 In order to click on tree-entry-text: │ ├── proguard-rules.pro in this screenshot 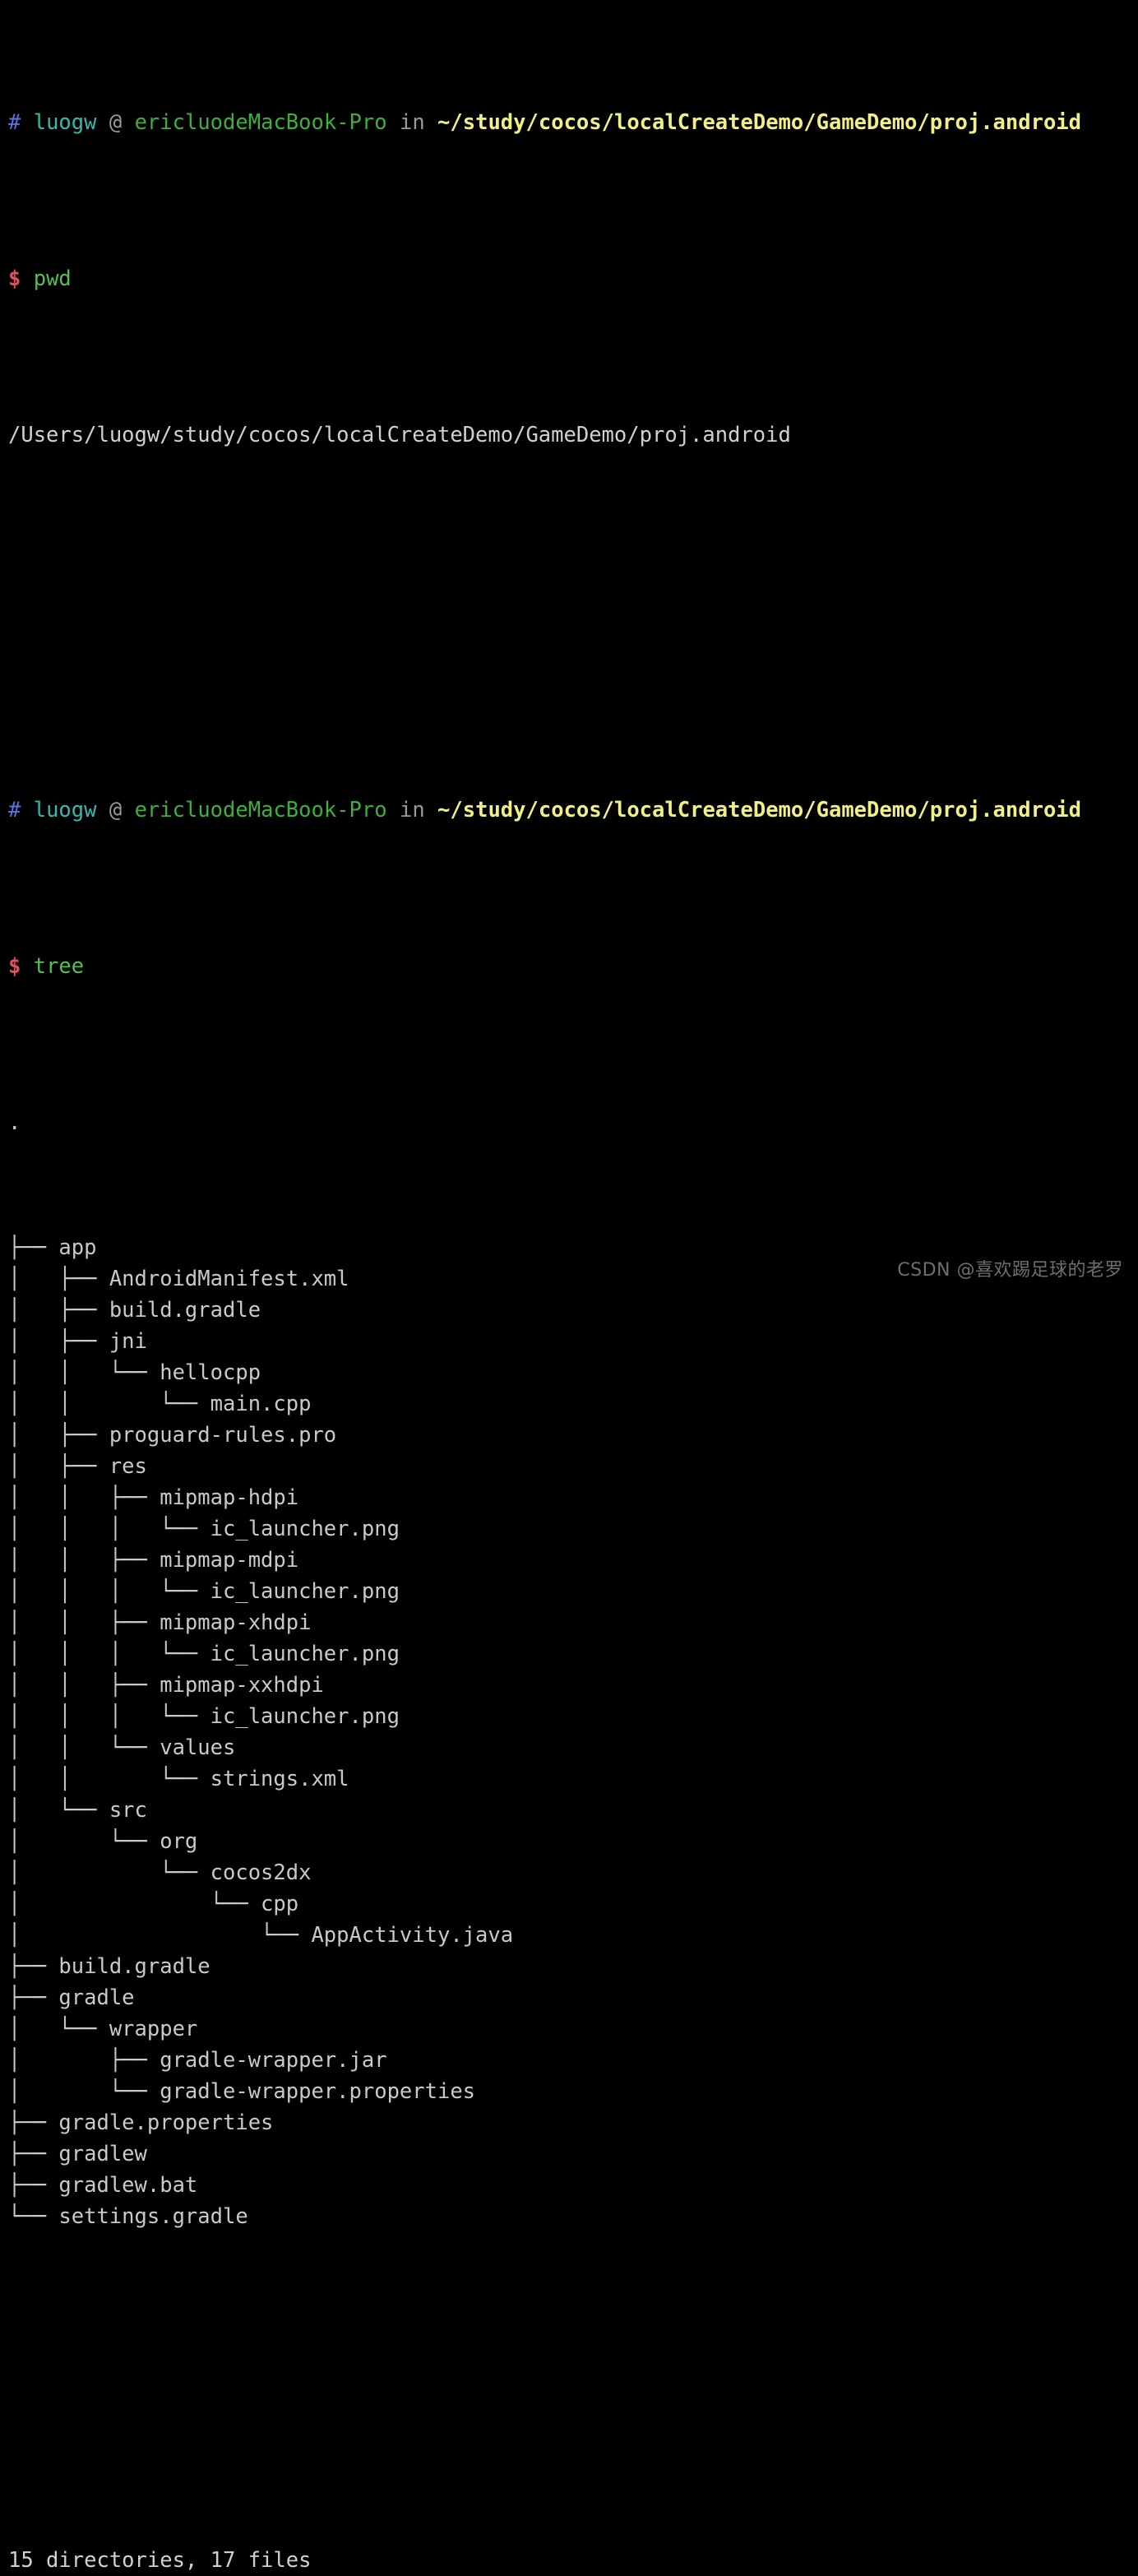, I will do `click(173, 1436)`.